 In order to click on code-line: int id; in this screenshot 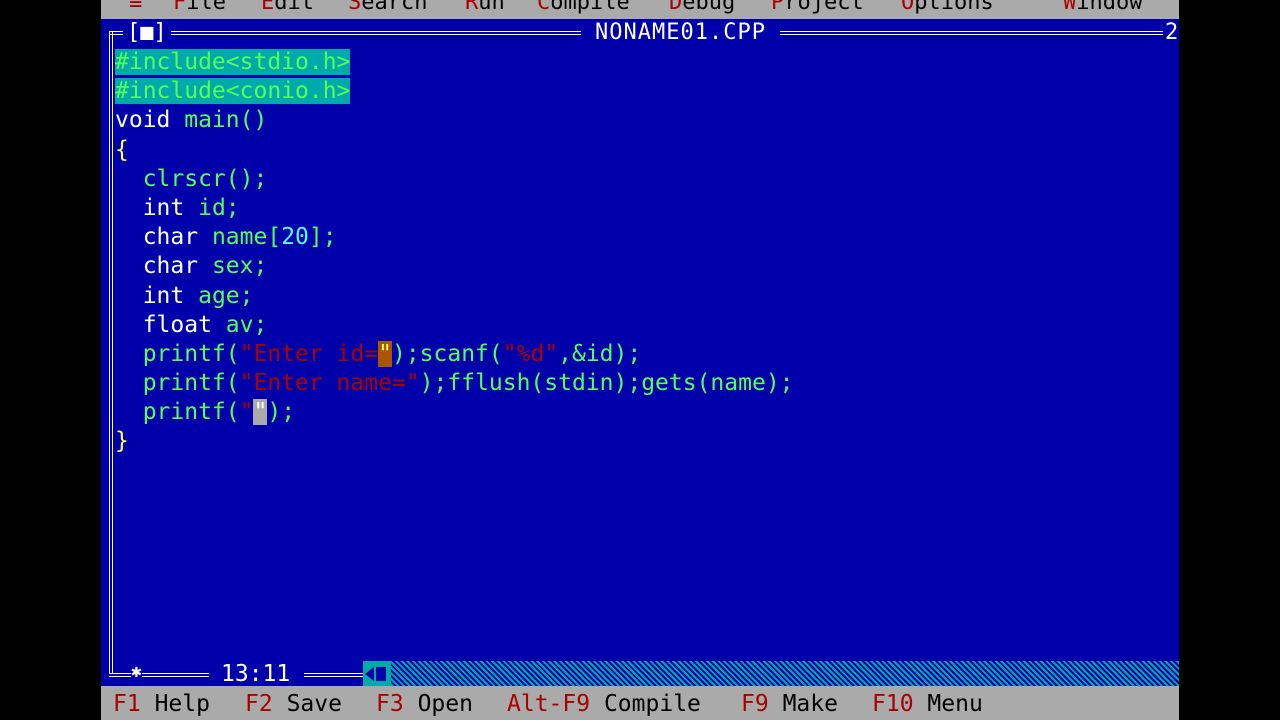, I will do `click(177, 207)`.